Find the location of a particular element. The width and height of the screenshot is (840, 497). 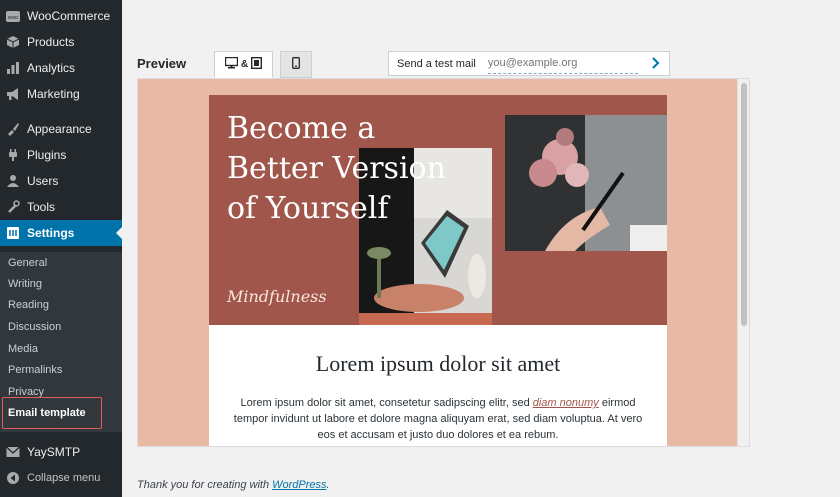

users-icon is located at coordinates (13, 181).